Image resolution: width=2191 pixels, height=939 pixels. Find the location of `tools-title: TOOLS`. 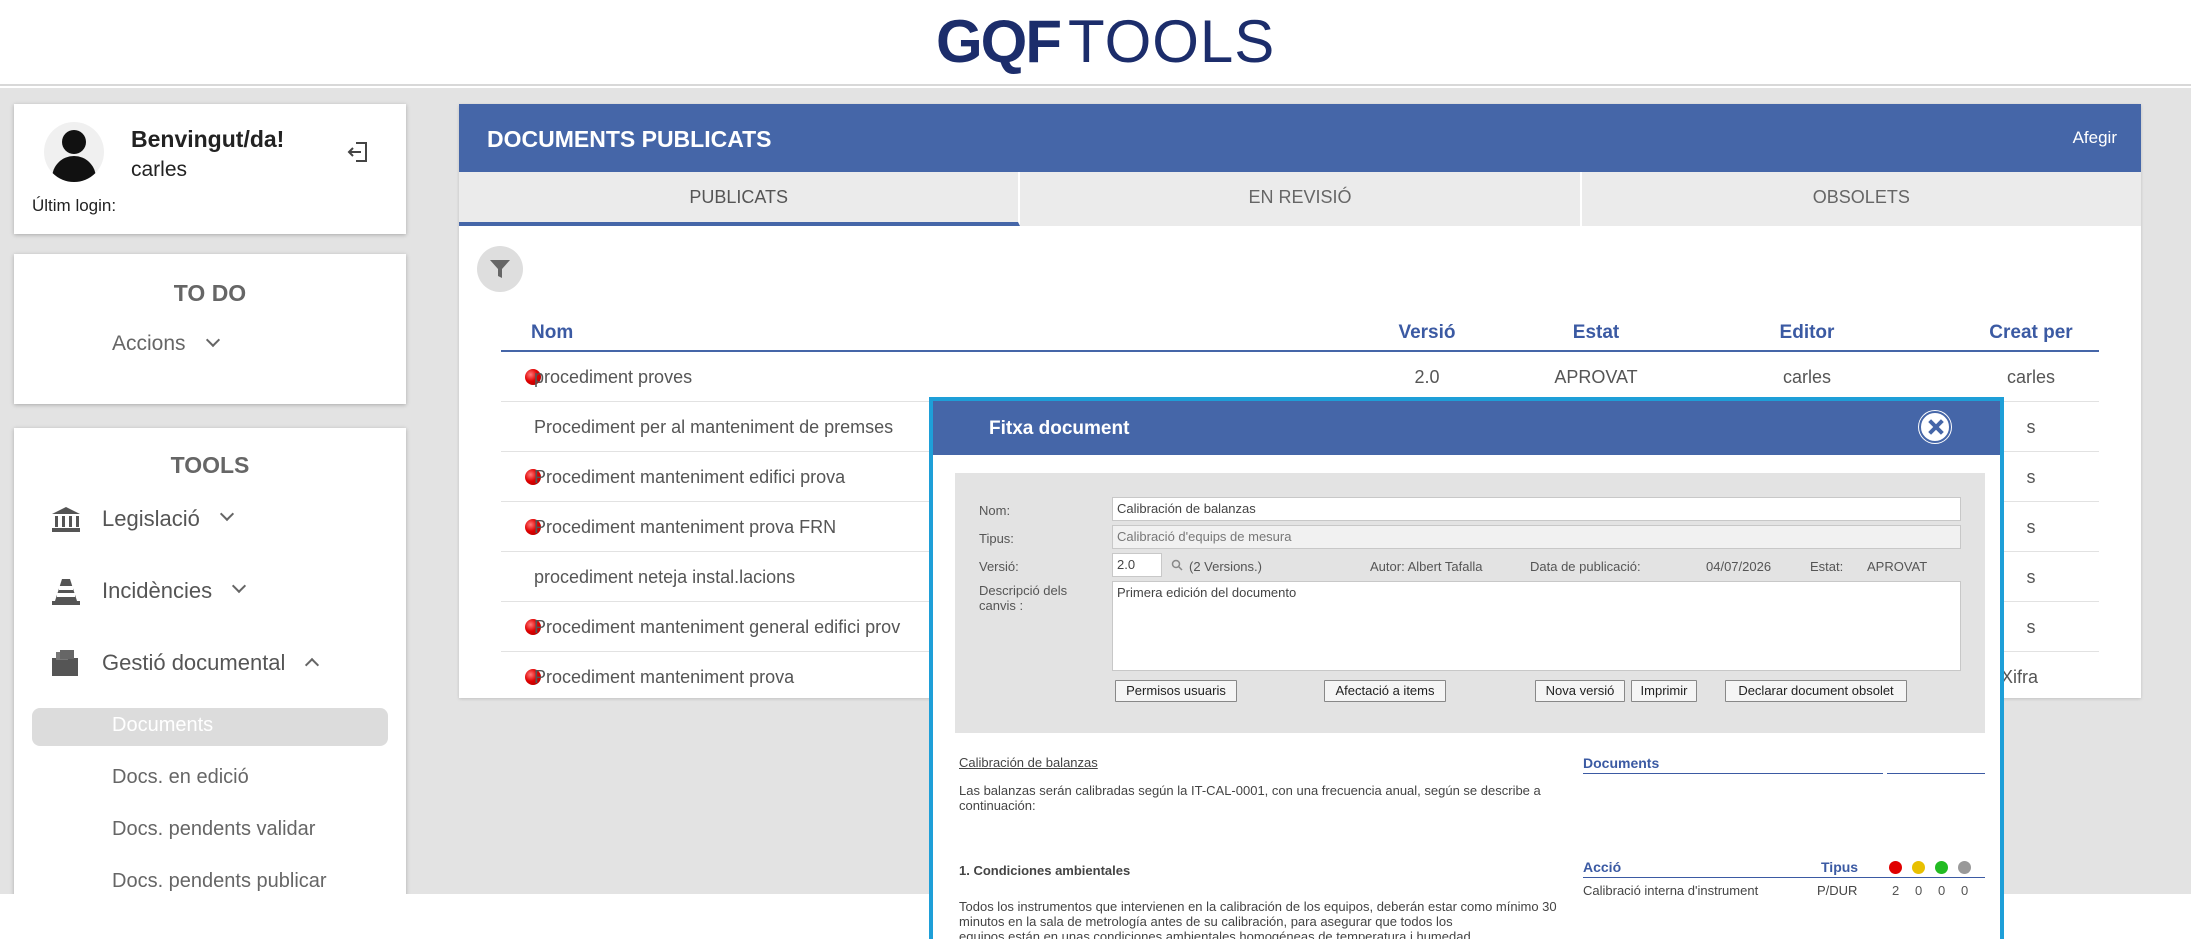

tools-title: TOOLS is located at coordinates (210, 465).